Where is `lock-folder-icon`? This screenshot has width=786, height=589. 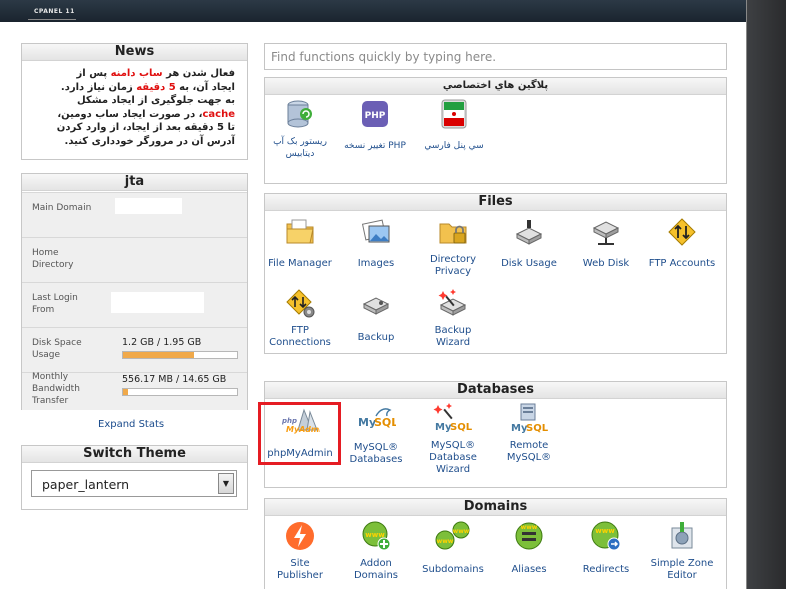 lock-folder-icon is located at coordinates (453, 233).